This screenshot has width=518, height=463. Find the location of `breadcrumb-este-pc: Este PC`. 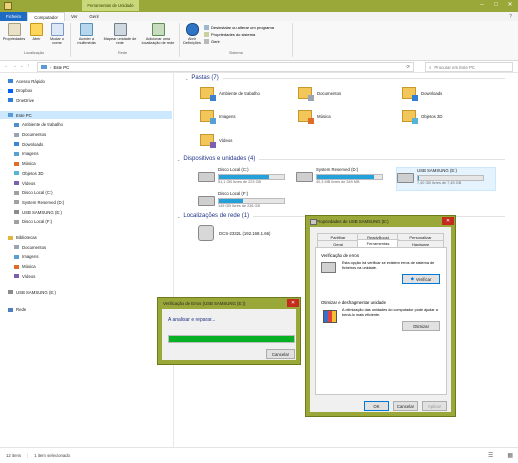

breadcrumb-este-pc: Este PC is located at coordinates (61, 67).